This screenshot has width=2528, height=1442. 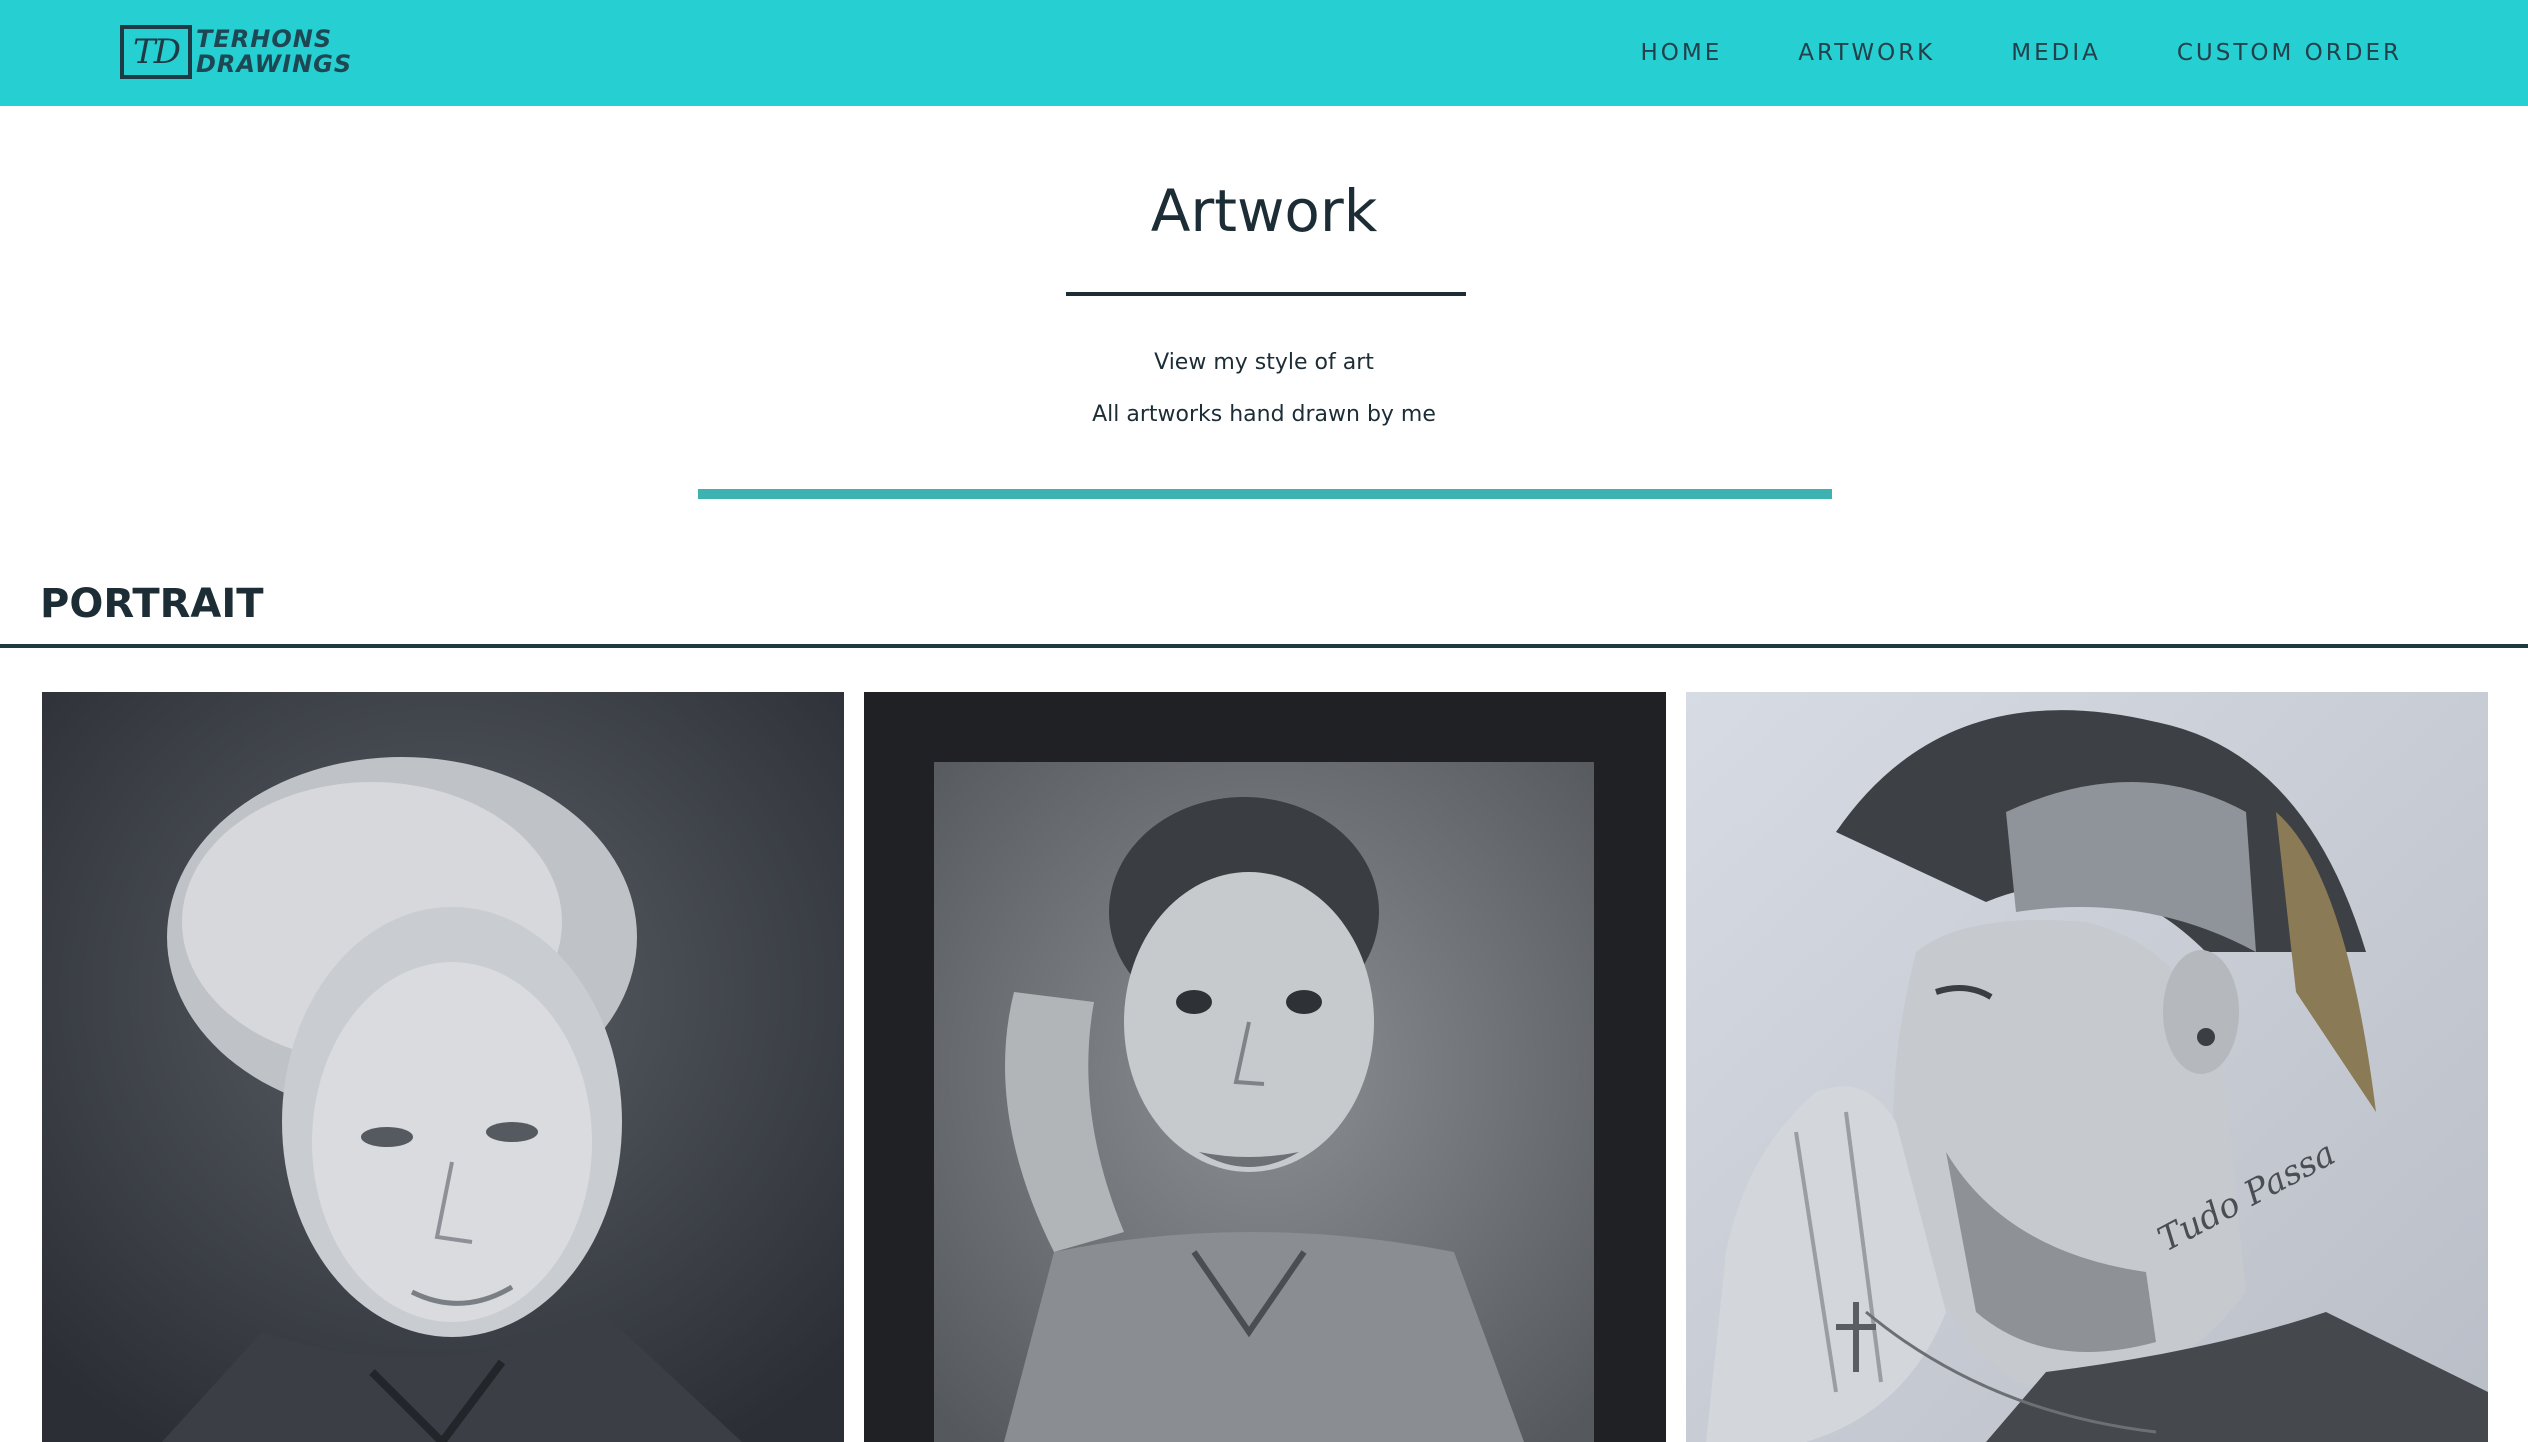 What do you see at coordinates (1681, 53) in the screenshot?
I see `nav-home: HOME` at bounding box center [1681, 53].